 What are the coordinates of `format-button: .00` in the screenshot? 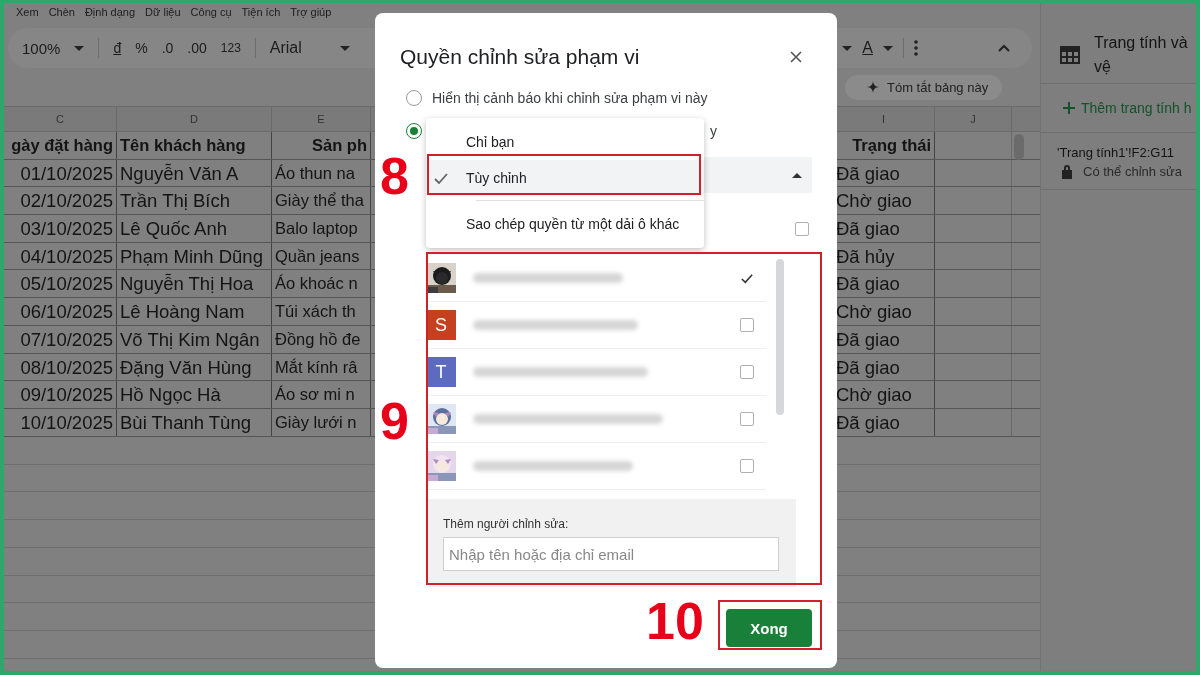 It's located at (197, 48).